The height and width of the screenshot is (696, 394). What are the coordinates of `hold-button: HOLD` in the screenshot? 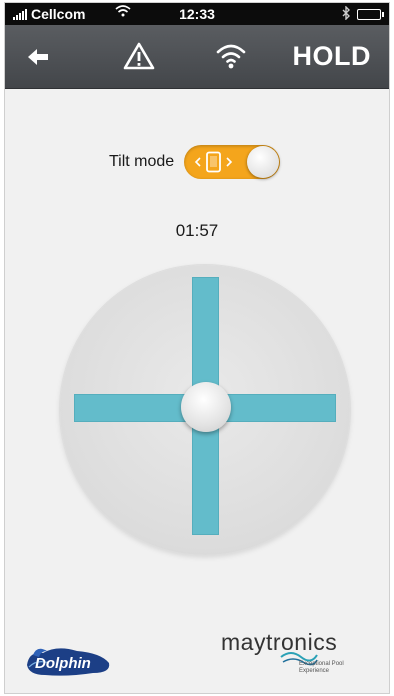 It's located at (332, 56).